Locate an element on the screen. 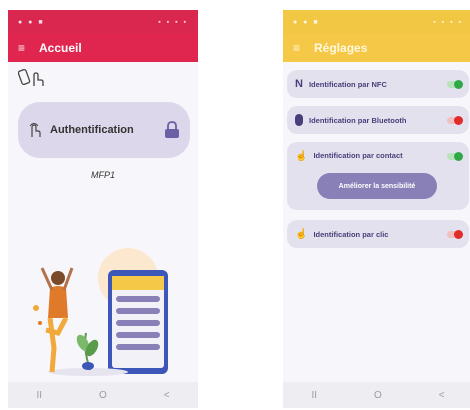 This screenshot has height=410, width=470. nfc-toggle is located at coordinates (455, 84).